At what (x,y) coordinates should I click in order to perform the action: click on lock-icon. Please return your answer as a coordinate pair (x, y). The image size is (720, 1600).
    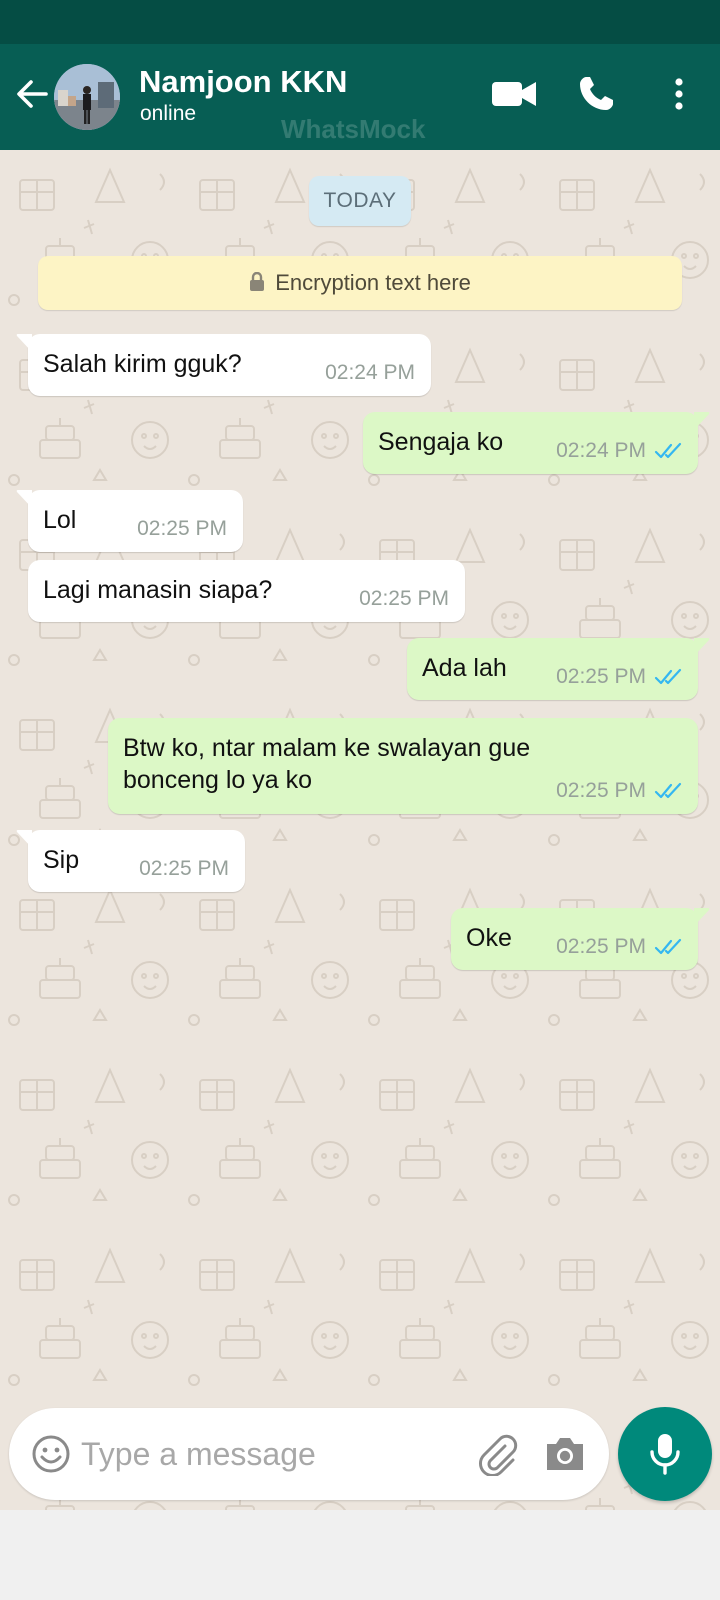
    Looking at the image, I should click on (257, 281).